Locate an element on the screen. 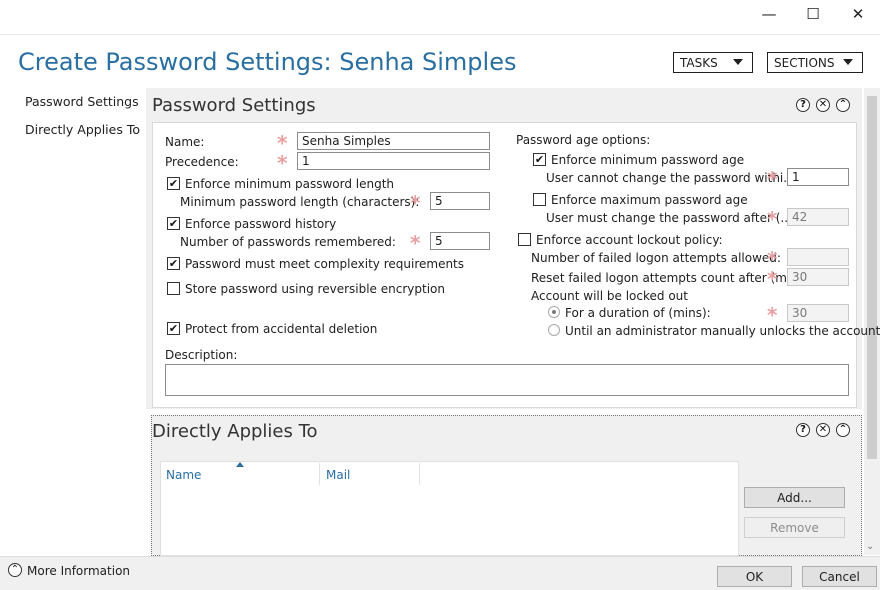 Image resolution: width=880 pixels, height=590 pixels. precedence-label: Precedence: is located at coordinates (202, 162).